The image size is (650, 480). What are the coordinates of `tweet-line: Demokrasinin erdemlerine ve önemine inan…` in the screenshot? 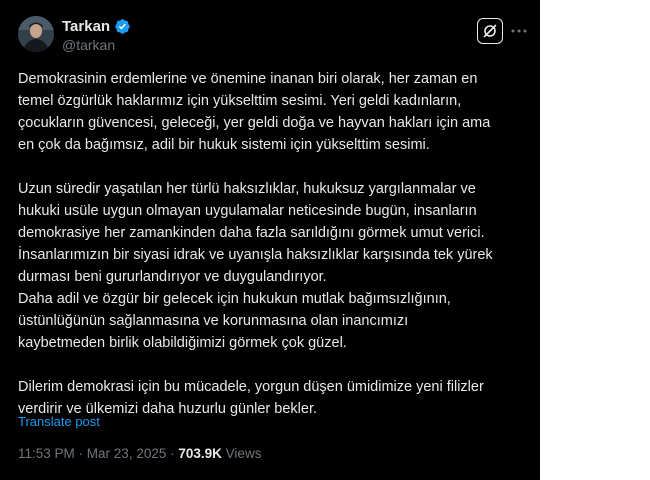 It's located at (248, 79).